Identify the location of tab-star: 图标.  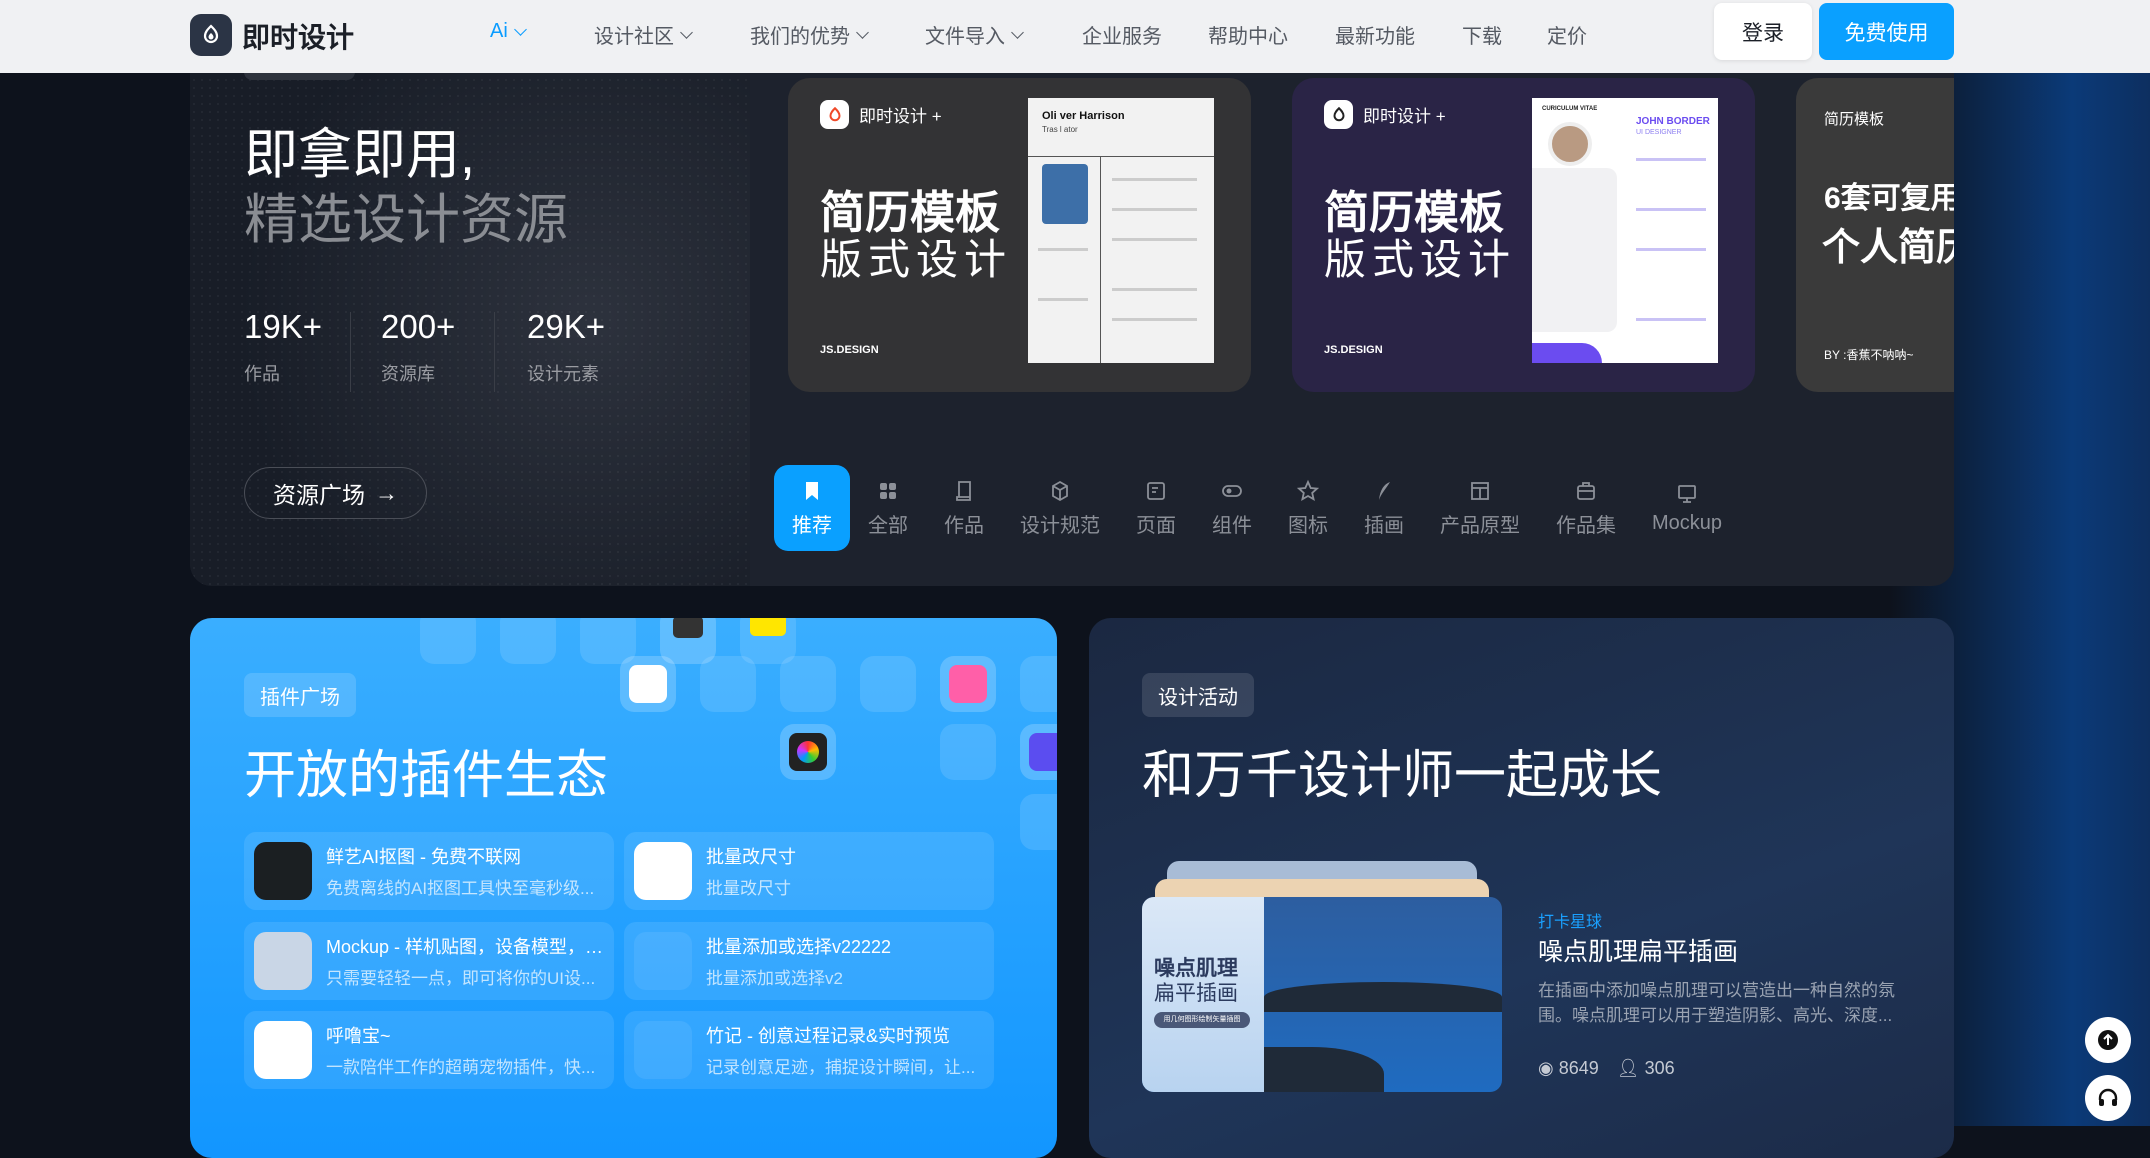
(1308, 508).